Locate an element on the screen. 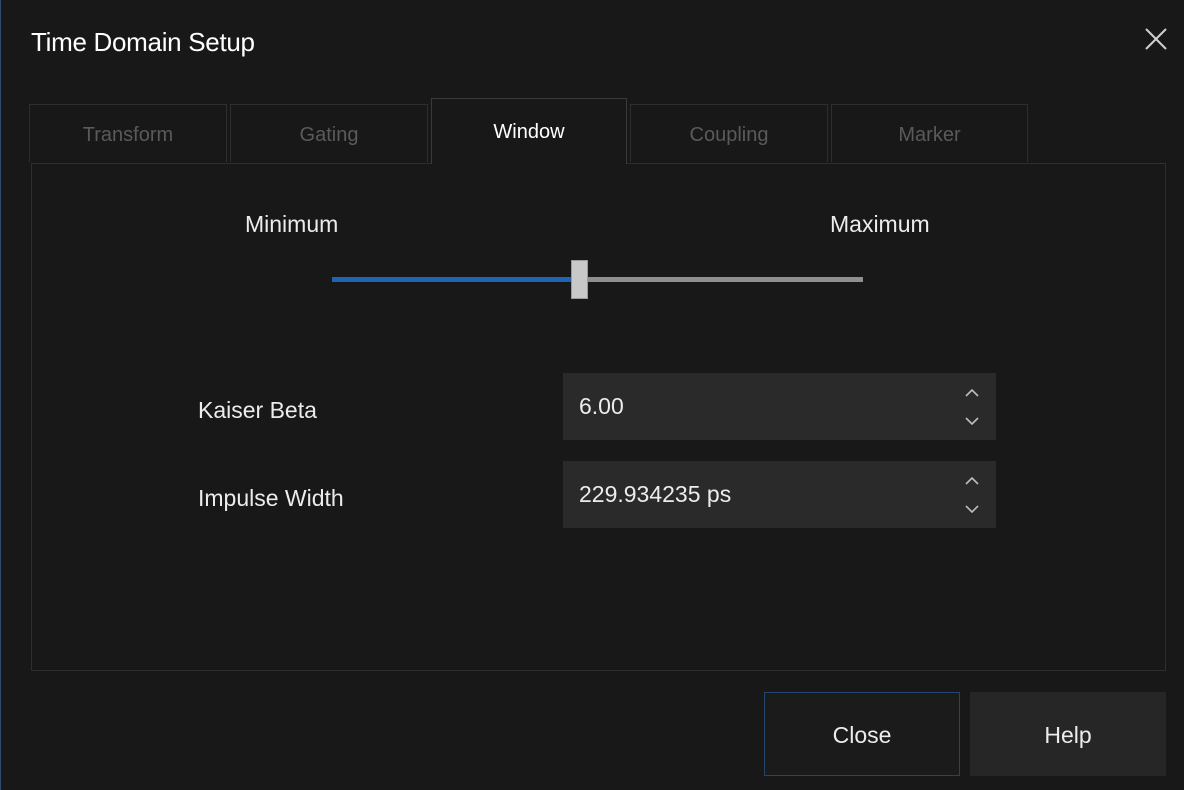 The width and height of the screenshot is (1184, 790). kaiser-beta-value: 6.00 is located at coordinates (601, 406).